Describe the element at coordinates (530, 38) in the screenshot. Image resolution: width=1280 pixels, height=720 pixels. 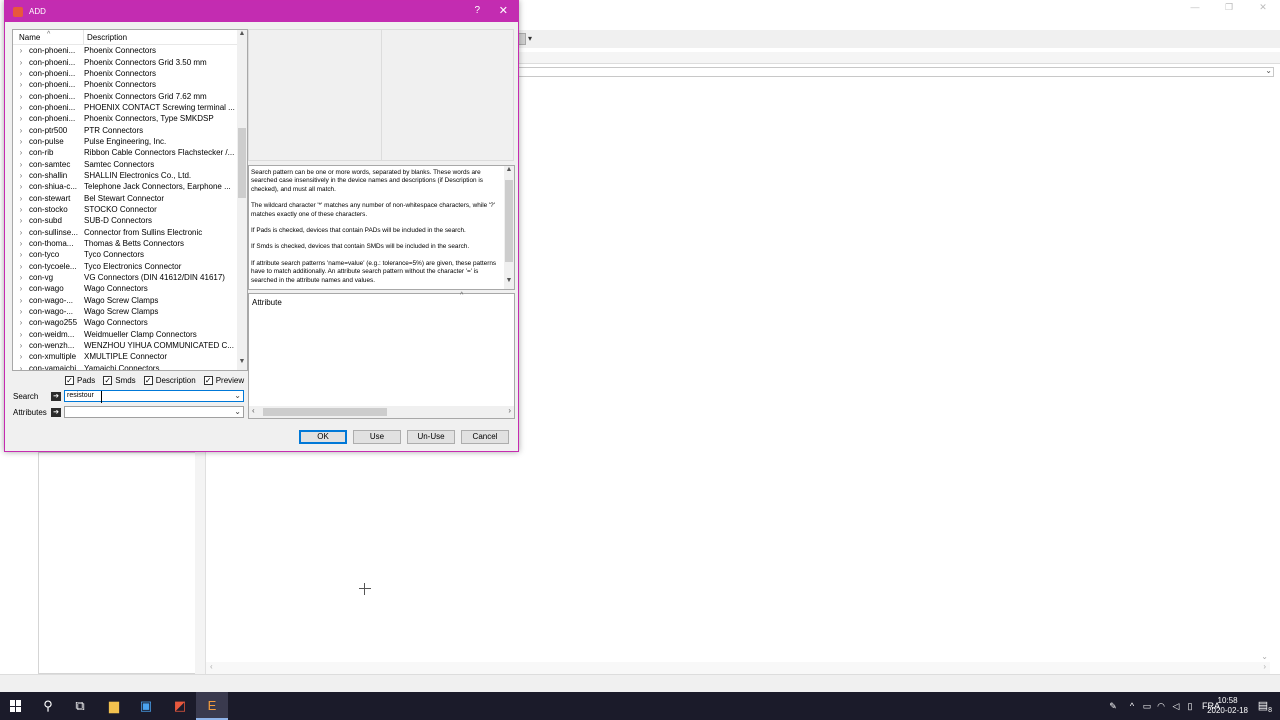
I see `chevron-down-icon: ▾` at that location.